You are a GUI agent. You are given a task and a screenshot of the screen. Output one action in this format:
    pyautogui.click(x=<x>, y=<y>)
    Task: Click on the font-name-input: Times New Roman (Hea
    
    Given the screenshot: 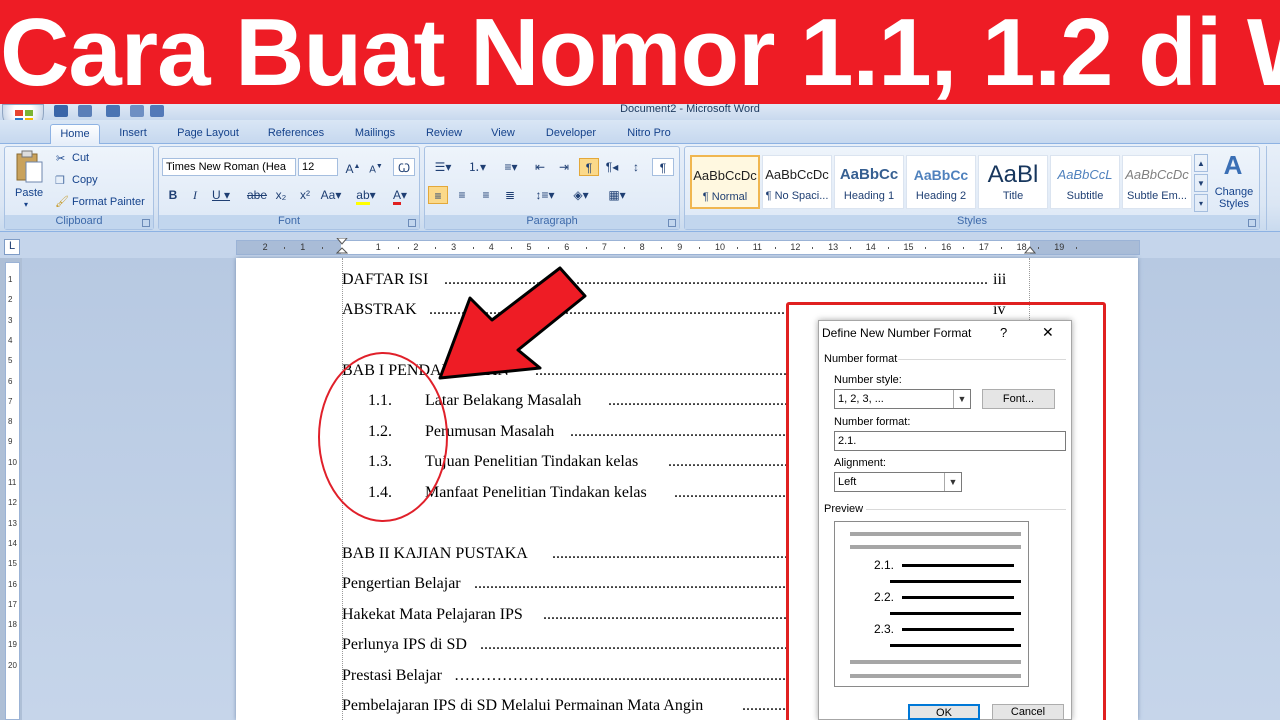 What is the action you would take?
    pyautogui.click(x=229, y=167)
    